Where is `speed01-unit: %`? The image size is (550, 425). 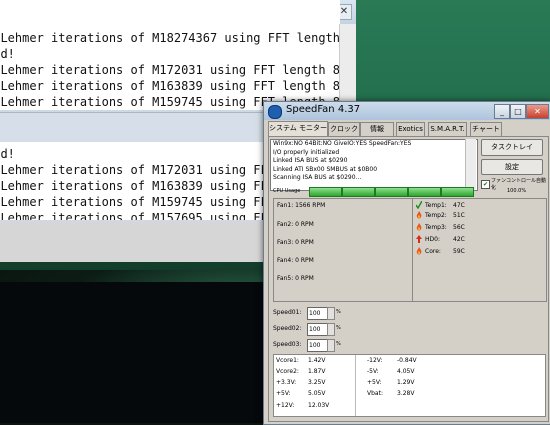 speed01-unit: % is located at coordinates (338, 312).